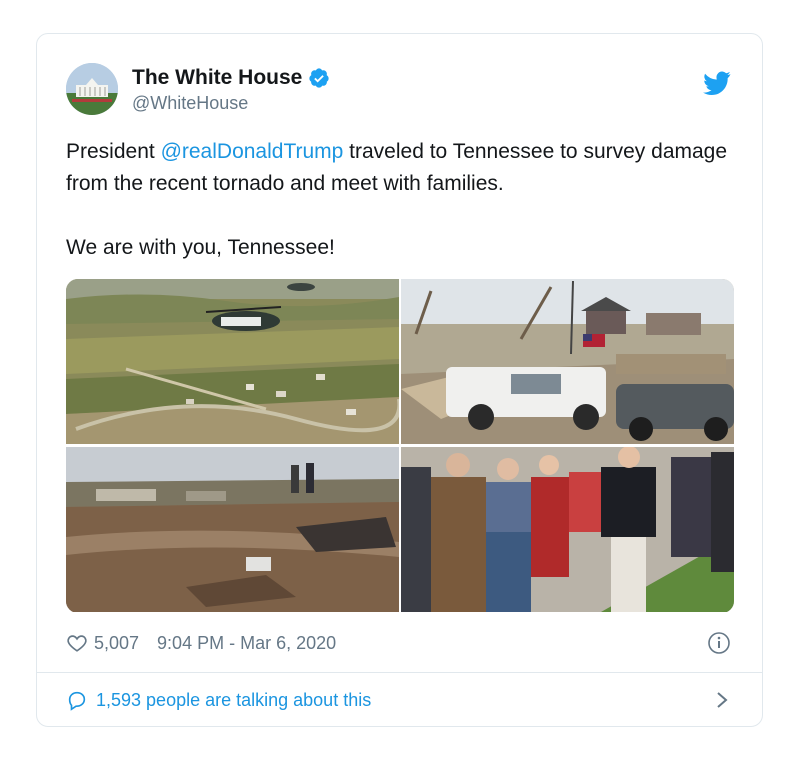  I want to click on heart-icon, so click(77, 643).